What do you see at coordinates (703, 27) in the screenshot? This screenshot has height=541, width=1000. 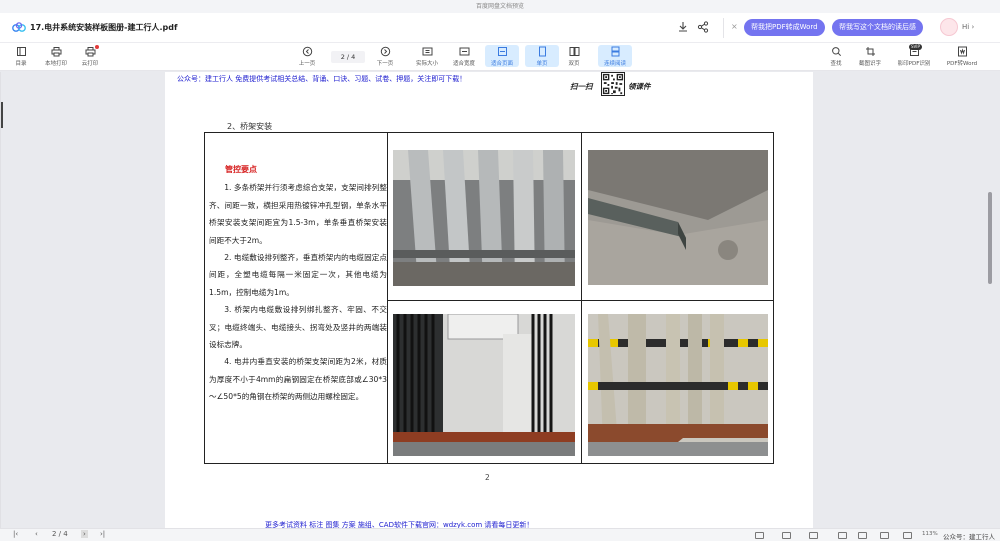 I see `share-icon` at bounding box center [703, 27].